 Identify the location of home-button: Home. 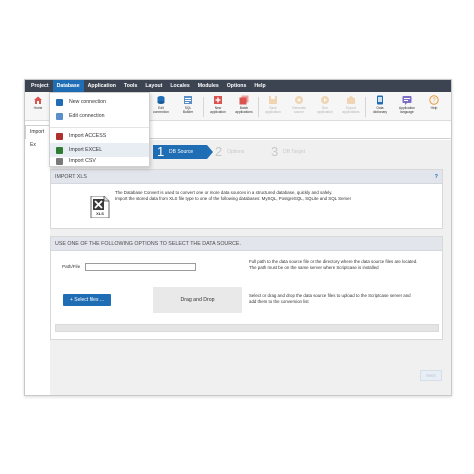
(38, 103).